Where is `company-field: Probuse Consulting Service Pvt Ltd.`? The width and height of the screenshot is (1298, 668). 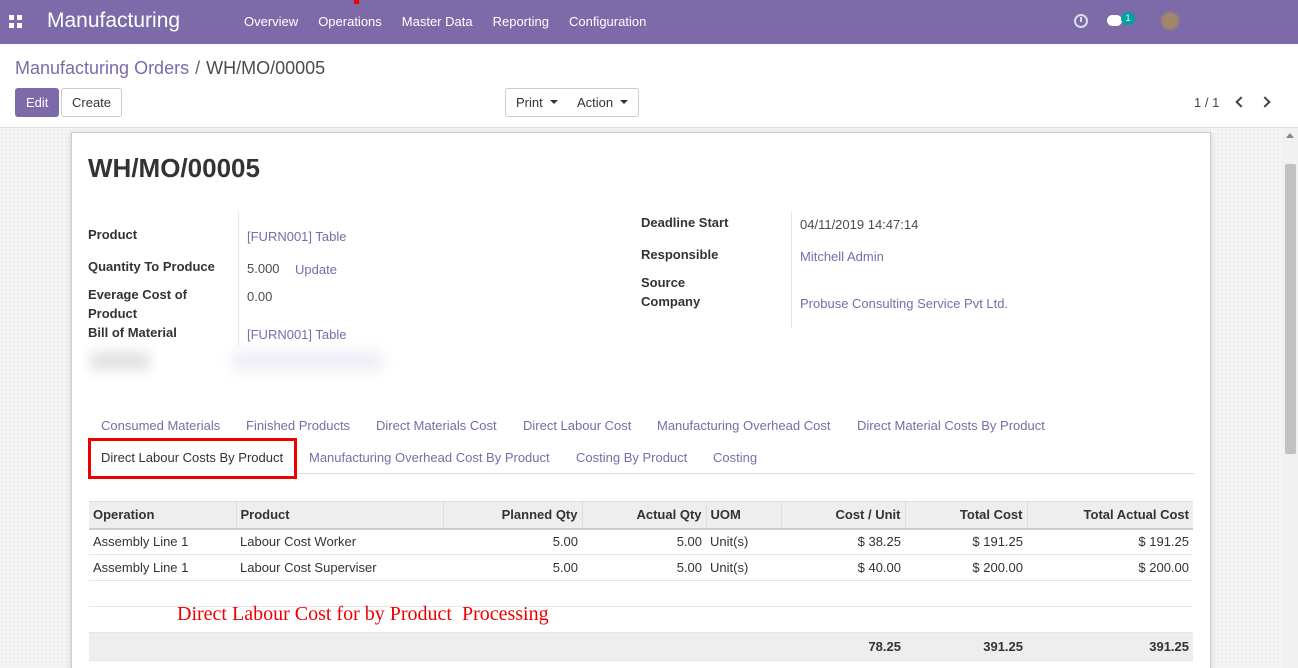
company-field: Probuse Consulting Service Pvt Ltd. is located at coordinates (904, 303).